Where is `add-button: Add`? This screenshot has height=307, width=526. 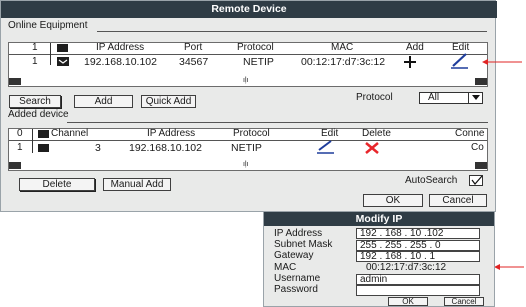 add-button: Add is located at coordinates (103, 101).